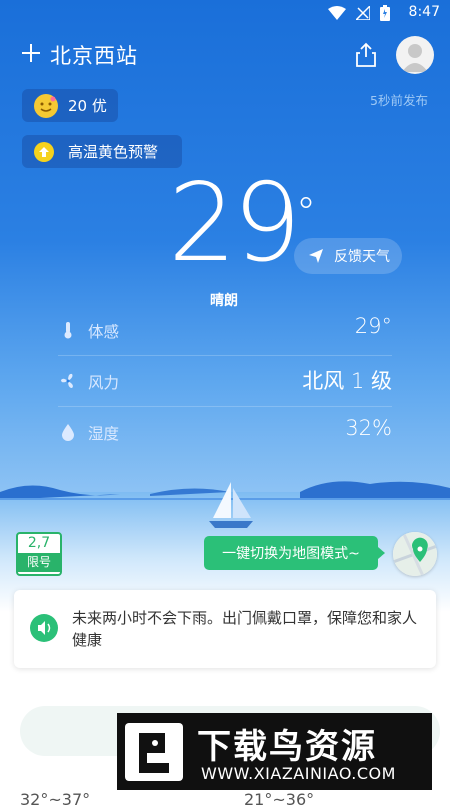 This screenshot has width=450, height=809. Describe the element at coordinates (87, 106) in the screenshot. I see `aqi-value: 20 优` at that location.